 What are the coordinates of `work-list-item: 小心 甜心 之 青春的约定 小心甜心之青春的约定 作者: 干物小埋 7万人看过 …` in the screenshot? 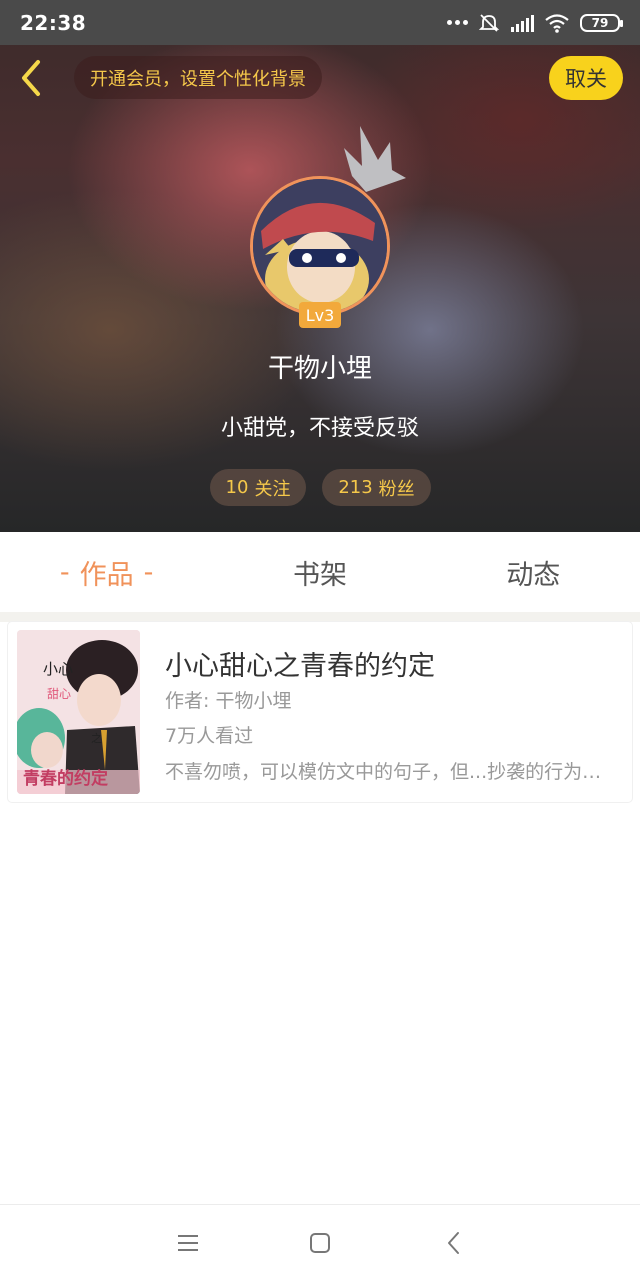 It's located at (320, 712).